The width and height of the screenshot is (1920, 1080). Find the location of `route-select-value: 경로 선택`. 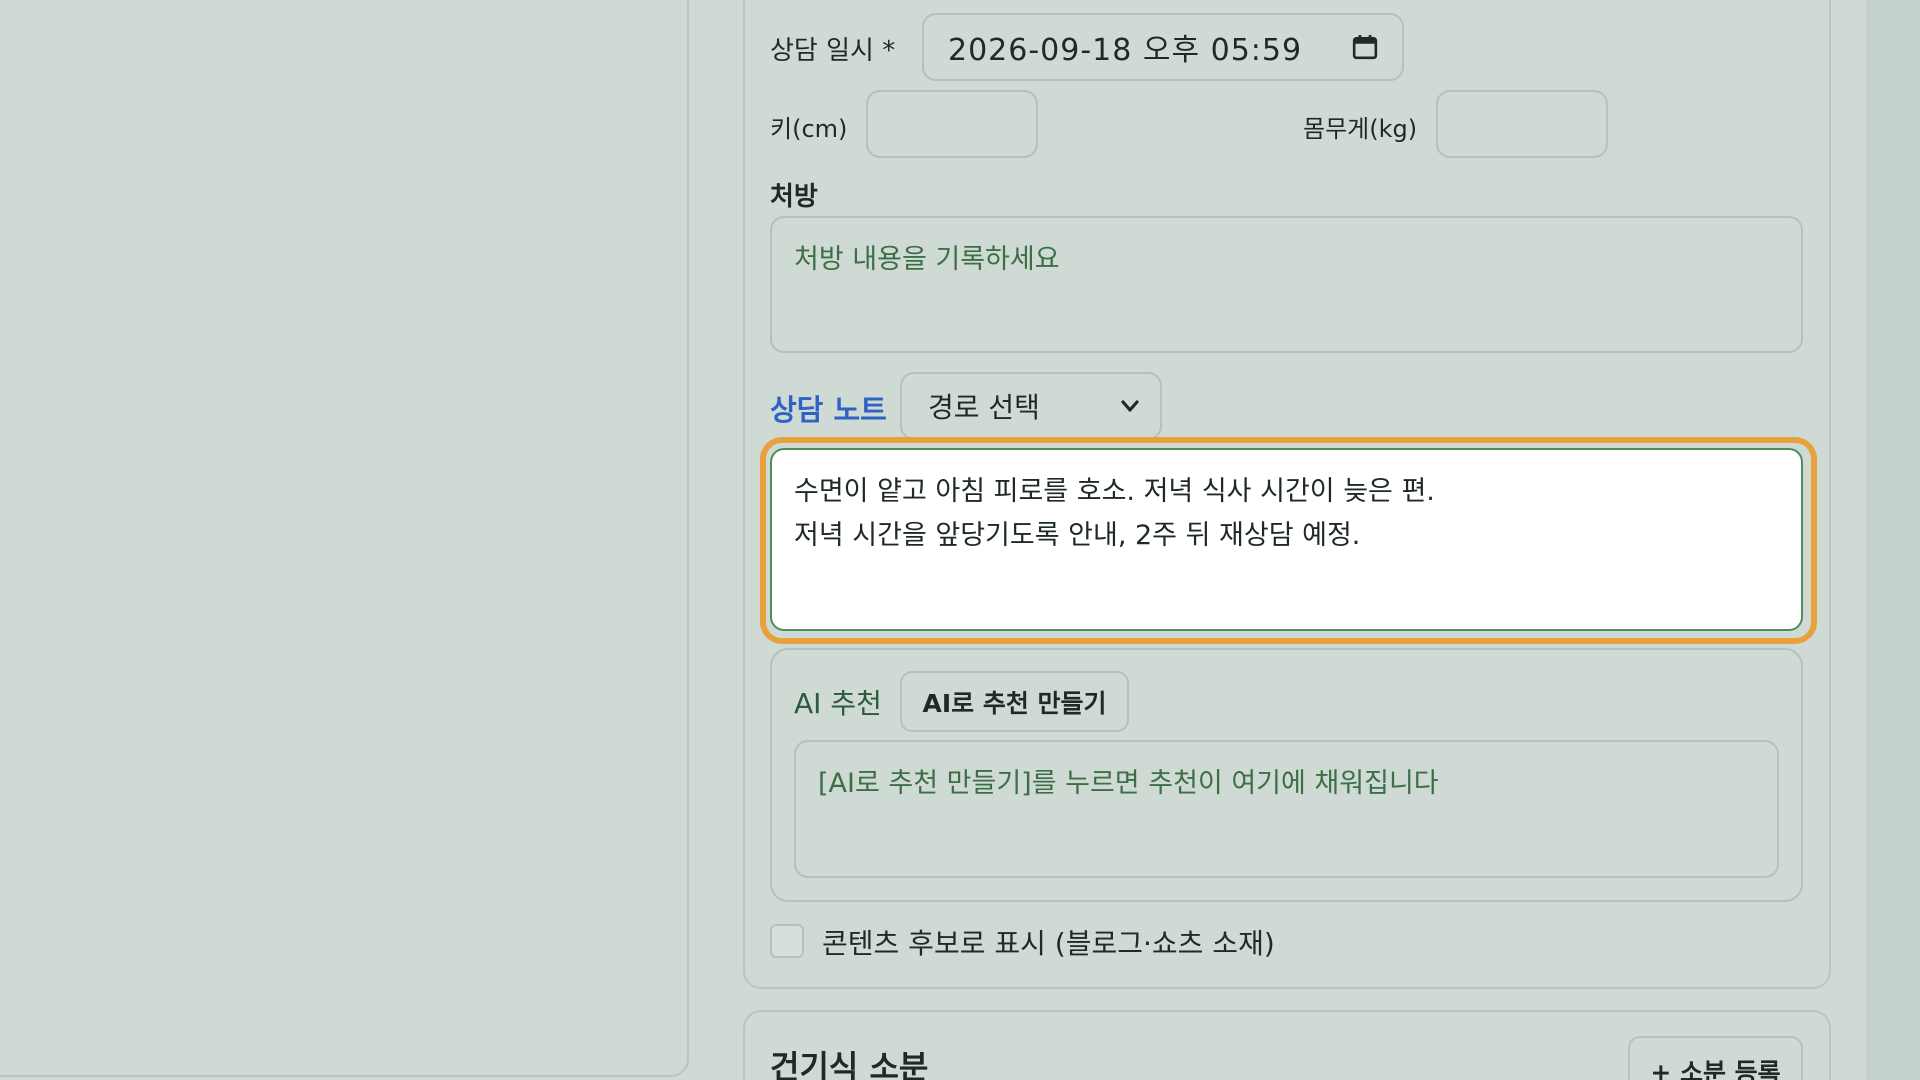

route-select-value: 경로 선택 is located at coordinates (984, 407).